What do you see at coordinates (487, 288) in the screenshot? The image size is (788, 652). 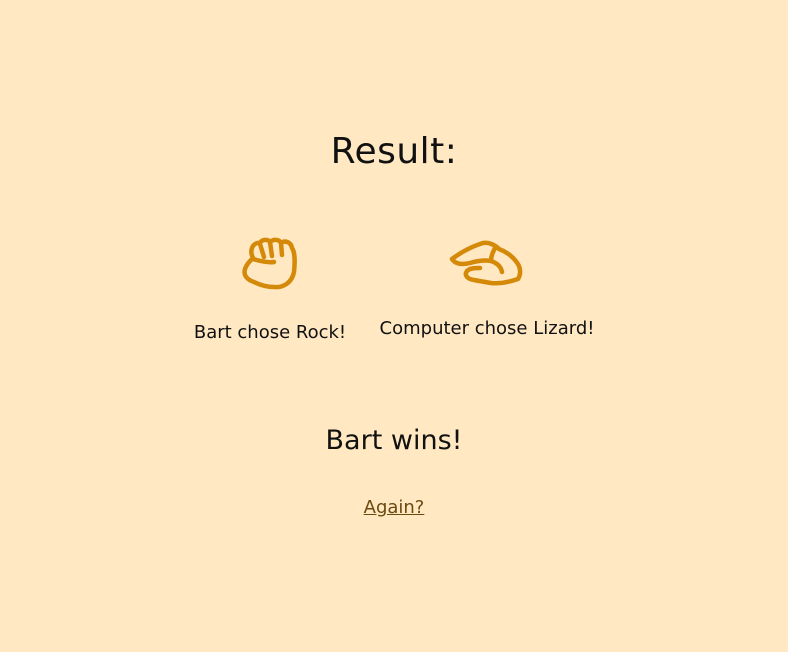 I see `computer-choice: Computer chose Lizard!` at bounding box center [487, 288].